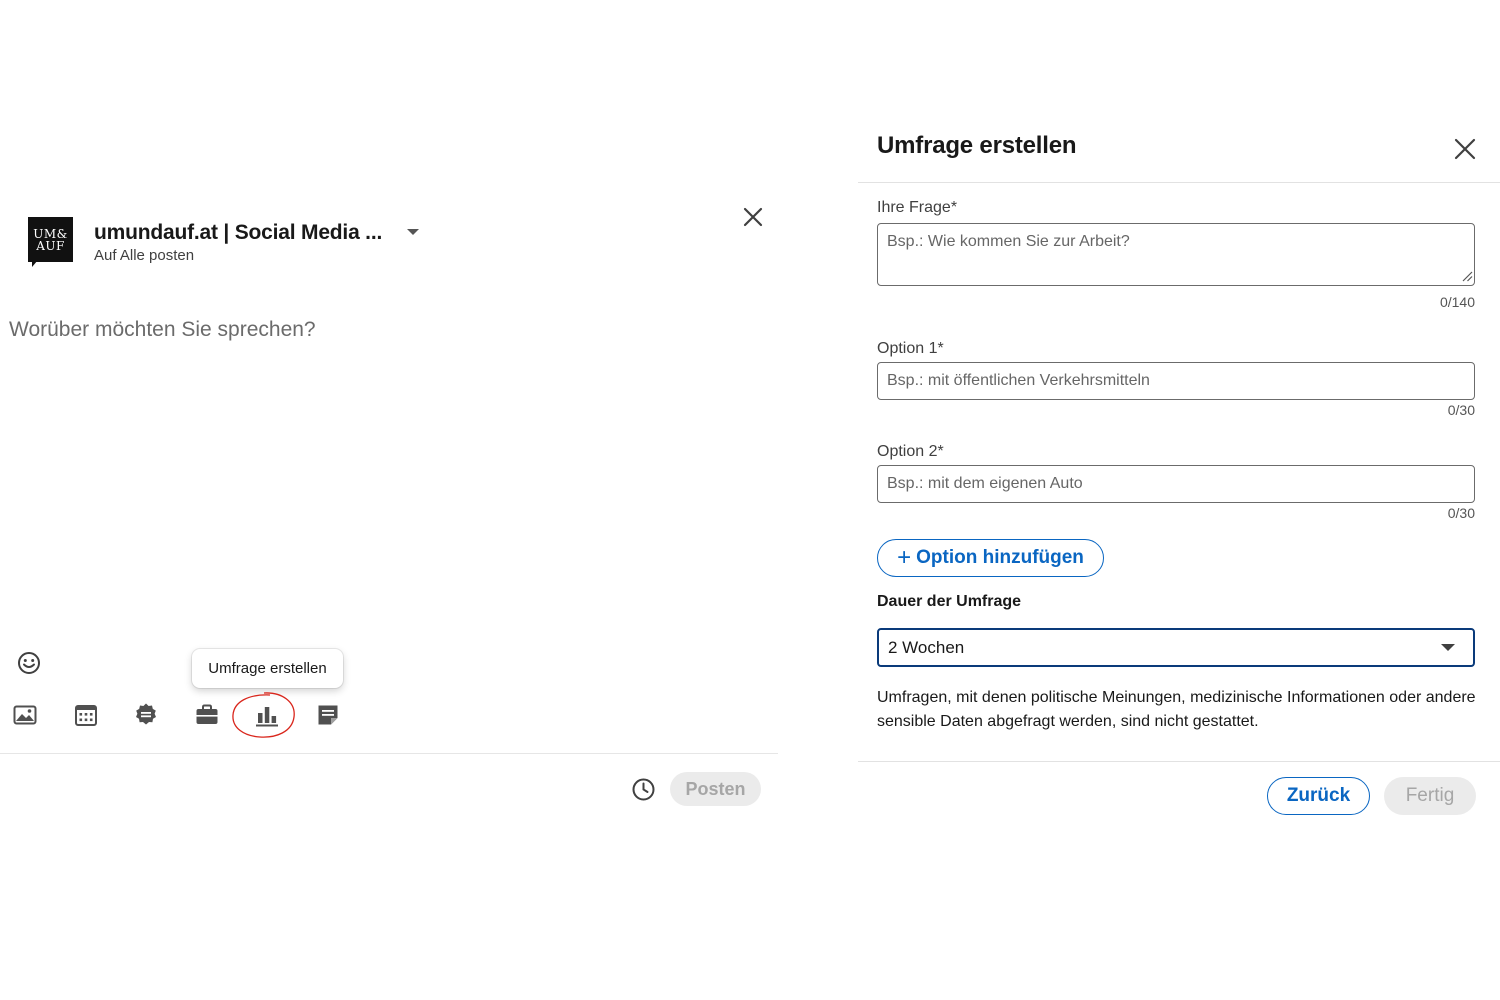  What do you see at coordinates (1467, 276) in the screenshot?
I see `resize-handle-icon` at bounding box center [1467, 276].